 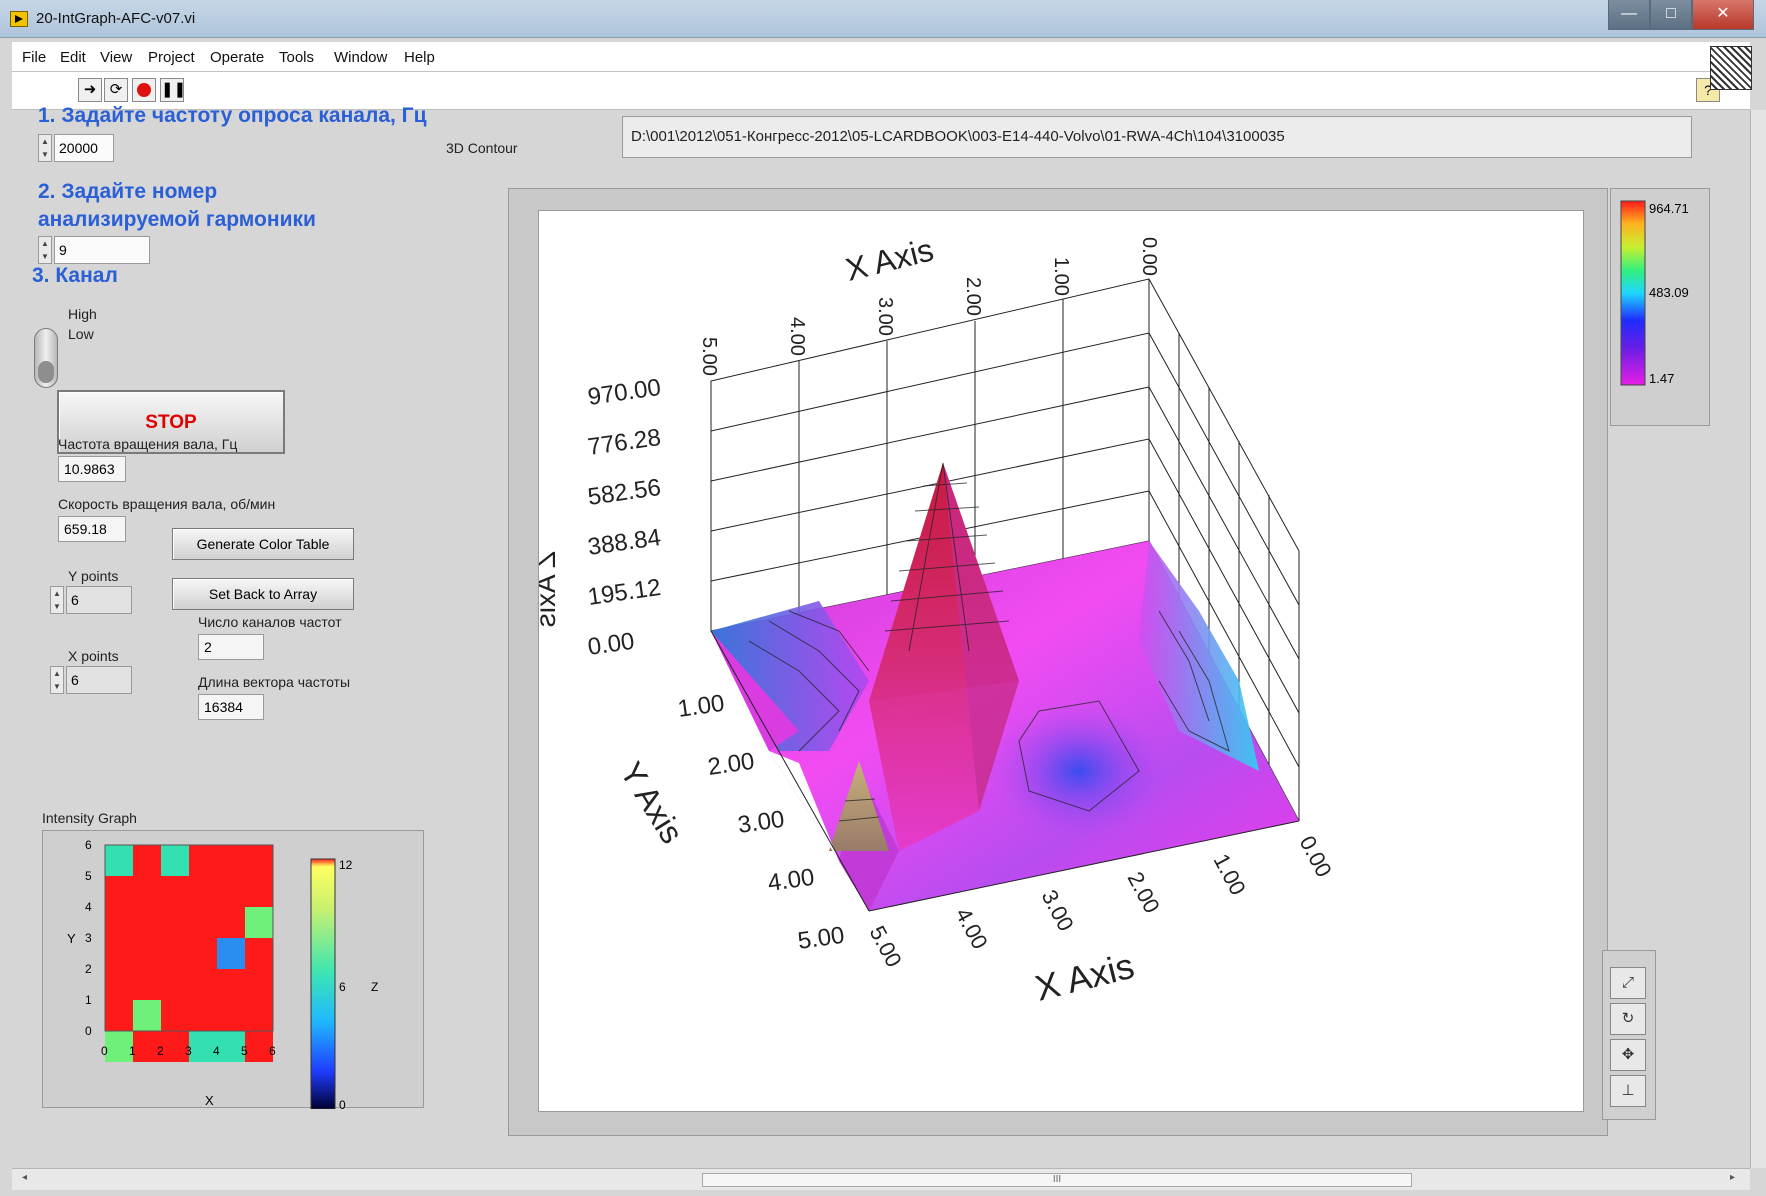 What do you see at coordinates (1628, 1091) in the screenshot?
I see `reset-view-icon: ⊥` at bounding box center [1628, 1091].